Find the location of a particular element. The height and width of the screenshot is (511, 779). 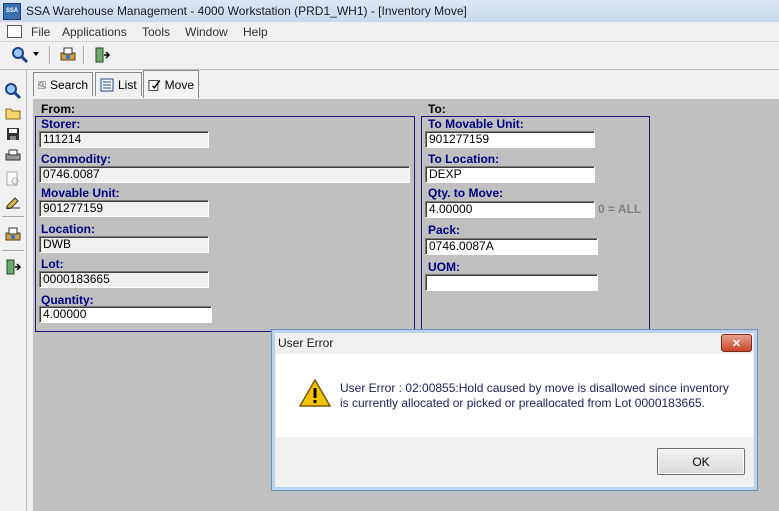

commodity-field: 0746.0087 is located at coordinates (224, 174).